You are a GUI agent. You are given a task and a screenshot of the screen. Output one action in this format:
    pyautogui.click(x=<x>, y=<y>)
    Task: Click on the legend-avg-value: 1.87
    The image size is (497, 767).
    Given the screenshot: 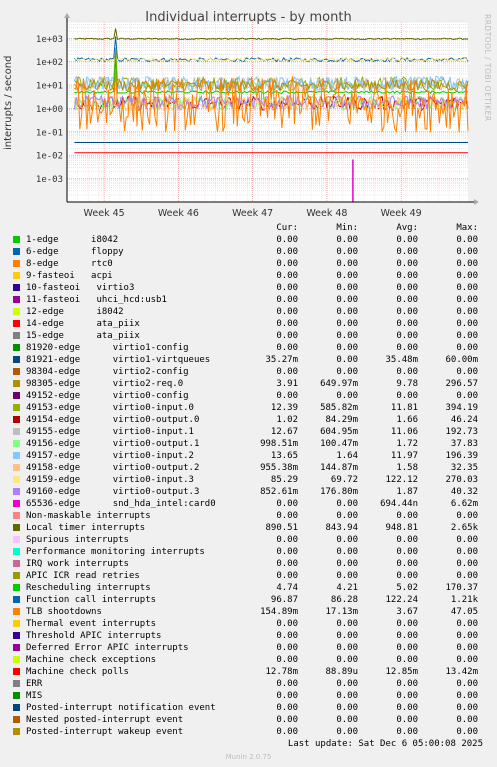 What is the action you would take?
    pyautogui.click(x=407, y=492)
    